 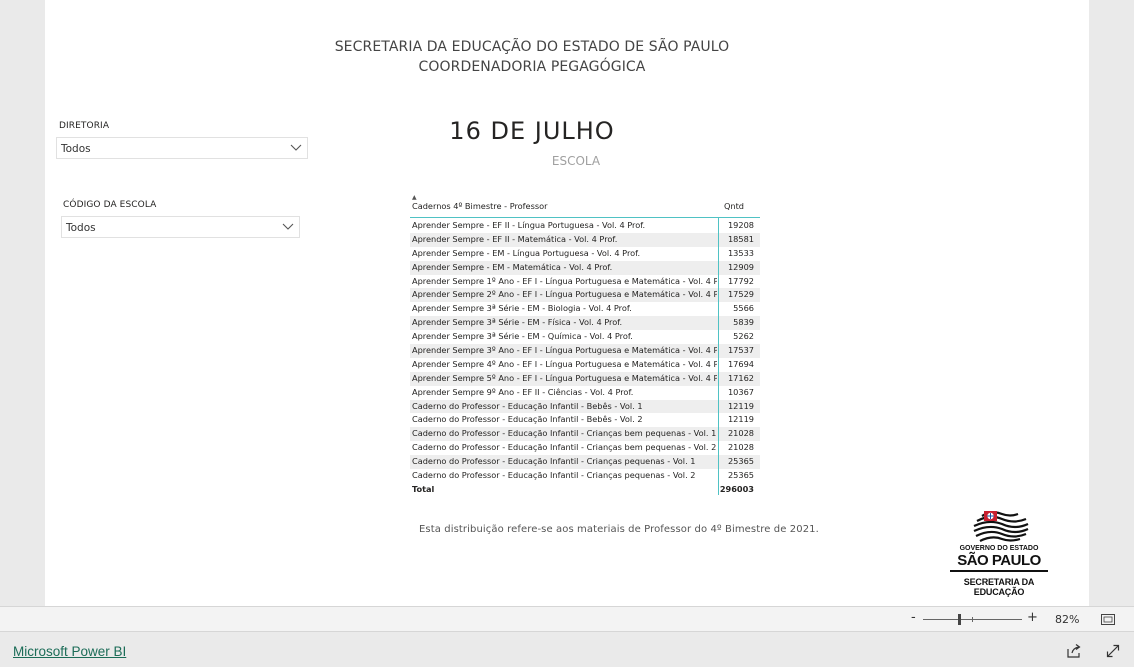 I want to click on sp-flag-emblem-icon, so click(x=1001, y=526).